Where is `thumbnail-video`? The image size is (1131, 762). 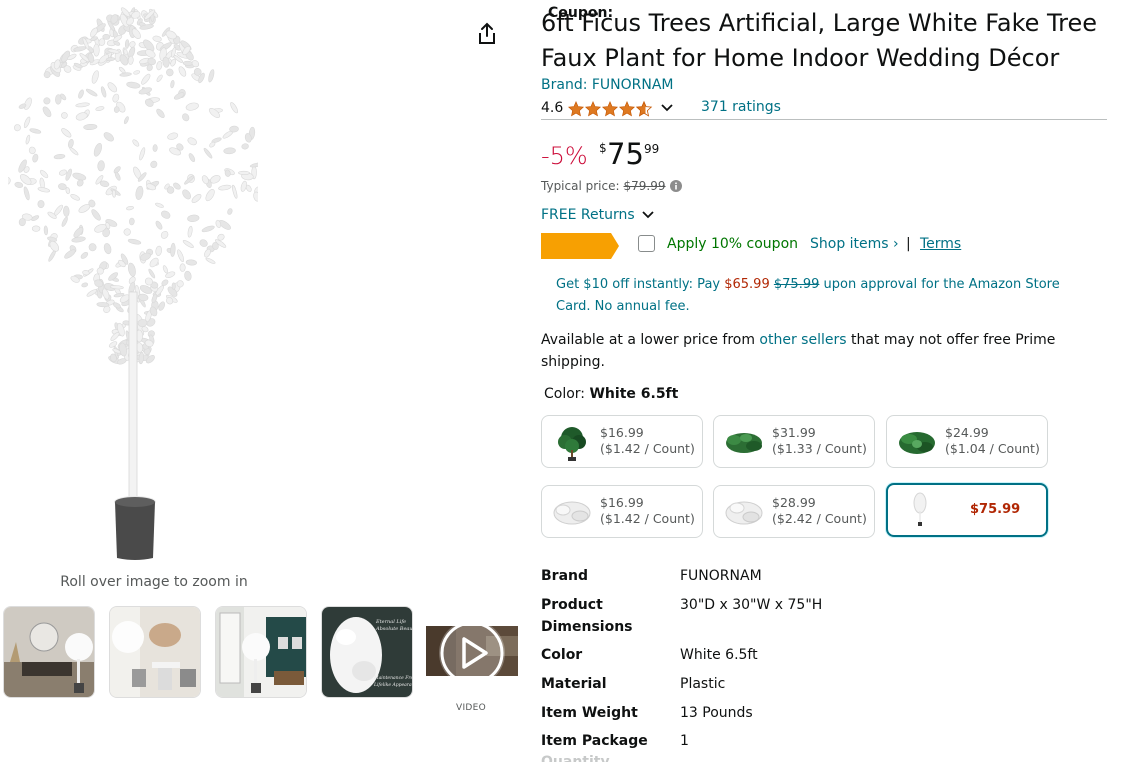 thumbnail-video is located at coordinates (472, 652).